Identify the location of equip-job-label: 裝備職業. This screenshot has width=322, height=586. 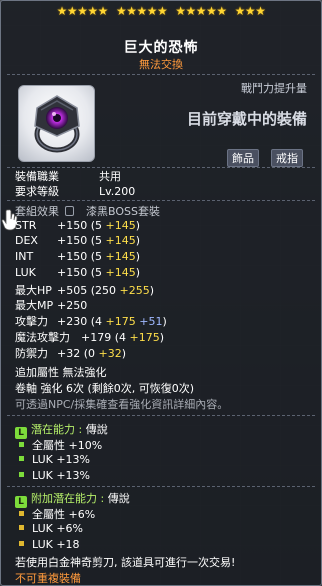
(37, 176).